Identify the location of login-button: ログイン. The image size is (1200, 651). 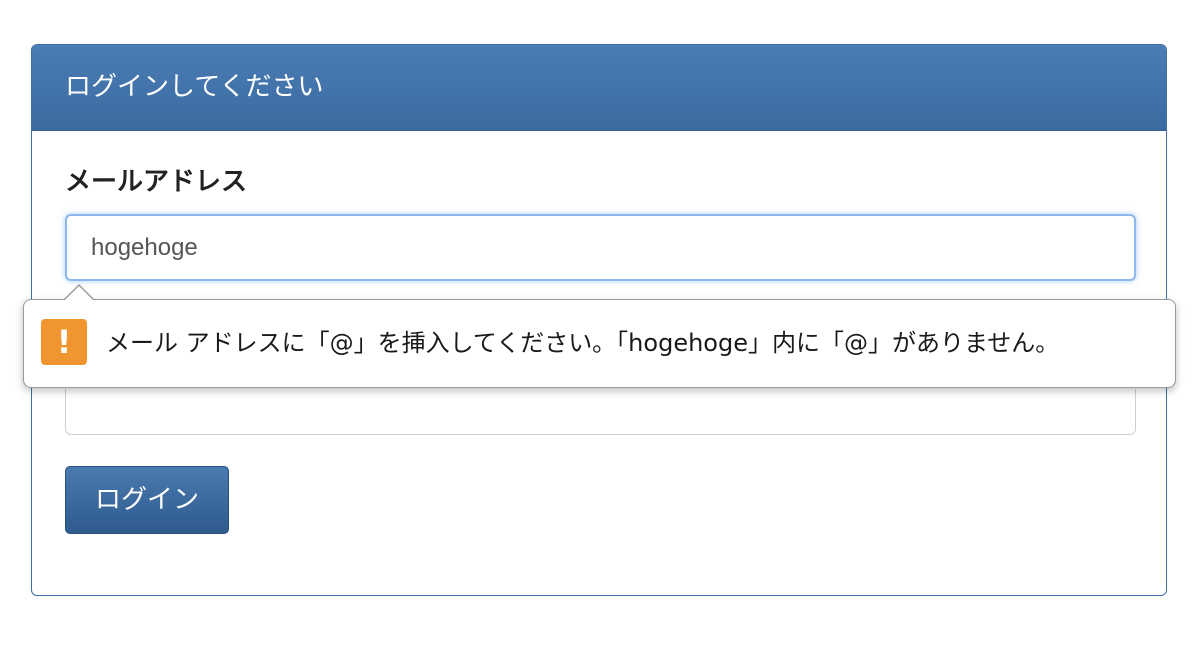
(147, 500).